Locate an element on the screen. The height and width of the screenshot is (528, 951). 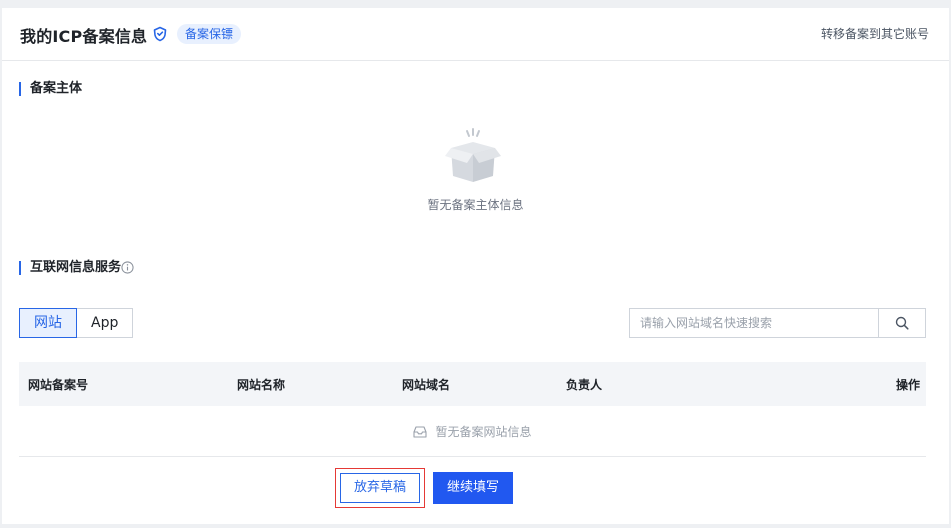
record-guard-badge: 备案保镖 is located at coordinates (209, 34).